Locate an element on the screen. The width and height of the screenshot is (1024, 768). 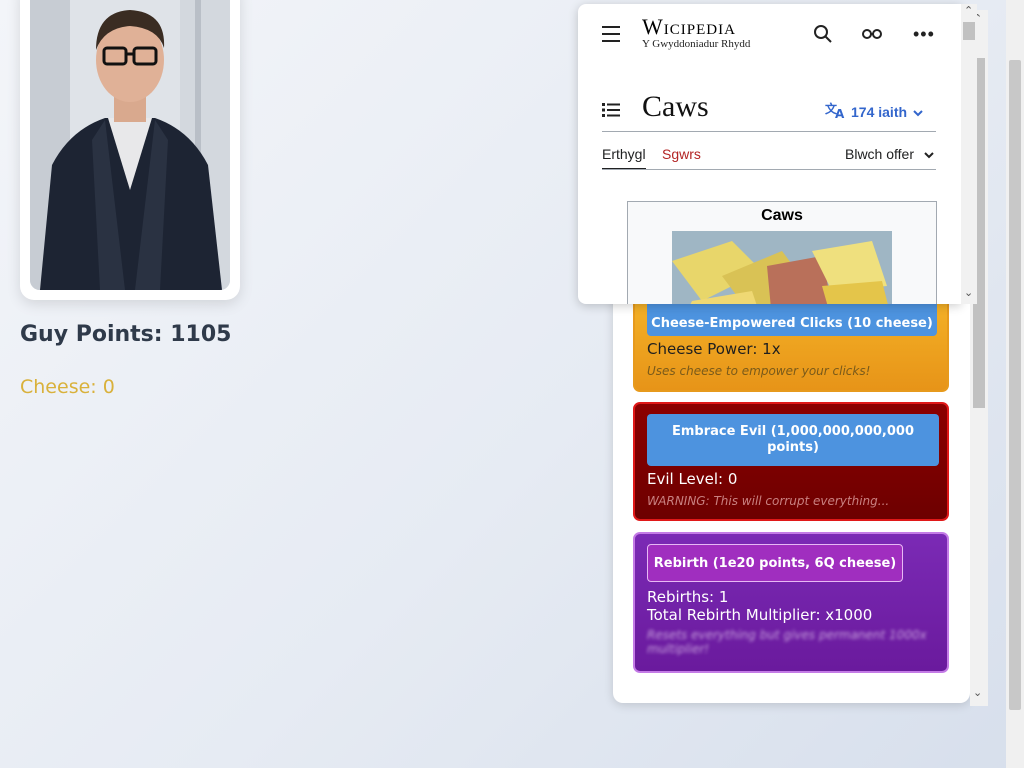
article-title: Caws is located at coordinates (675, 106).